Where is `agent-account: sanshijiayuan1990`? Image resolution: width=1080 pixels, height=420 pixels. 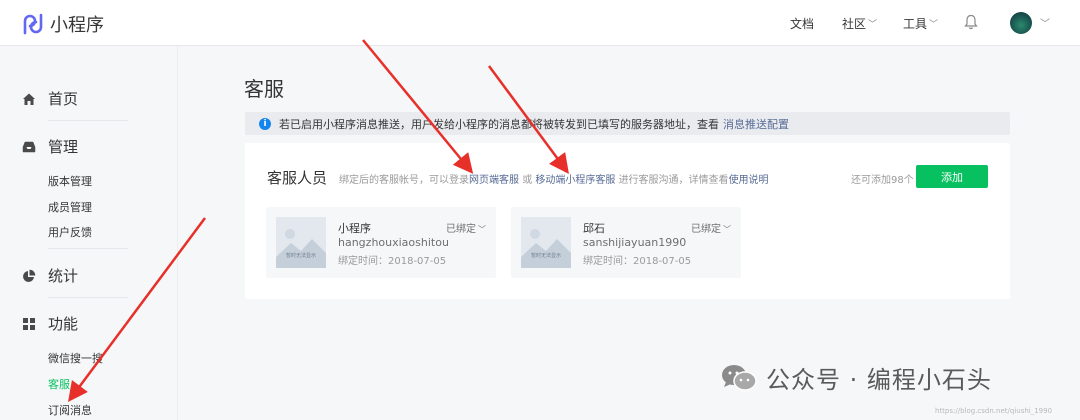
agent-account: sanshijiayuan1990 is located at coordinates (635, 242).